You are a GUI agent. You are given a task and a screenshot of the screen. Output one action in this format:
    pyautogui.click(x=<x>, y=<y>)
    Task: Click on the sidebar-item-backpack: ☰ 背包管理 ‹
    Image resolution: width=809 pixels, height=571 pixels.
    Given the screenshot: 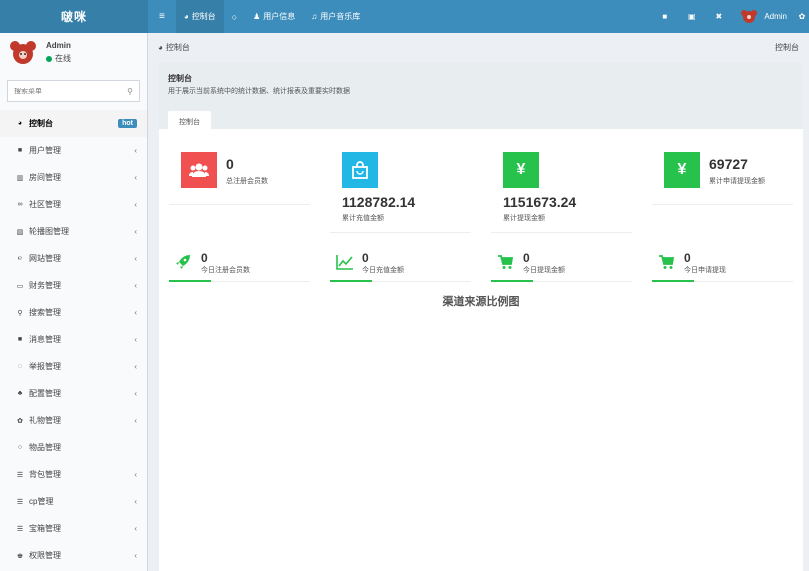 What is the action you would take?
    pyautogui.click(x=73, y=474)
    